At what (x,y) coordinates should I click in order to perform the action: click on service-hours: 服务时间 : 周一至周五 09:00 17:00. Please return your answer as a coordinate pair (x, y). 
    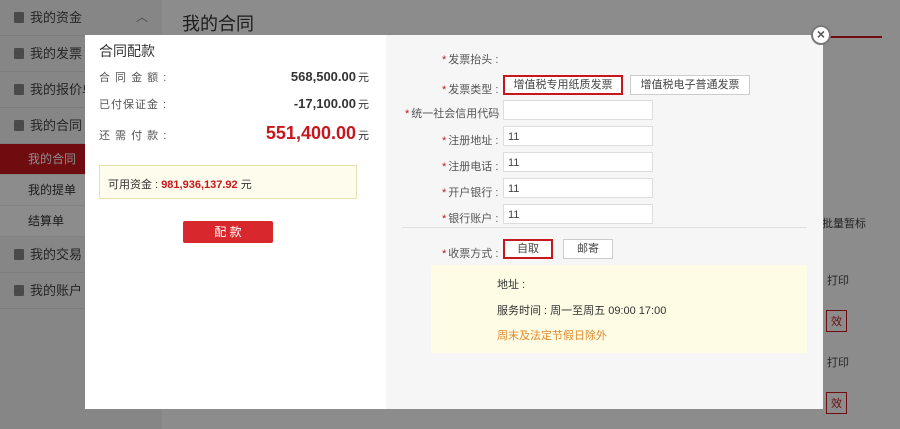
    Looking at the image, I should click on (582, 311).